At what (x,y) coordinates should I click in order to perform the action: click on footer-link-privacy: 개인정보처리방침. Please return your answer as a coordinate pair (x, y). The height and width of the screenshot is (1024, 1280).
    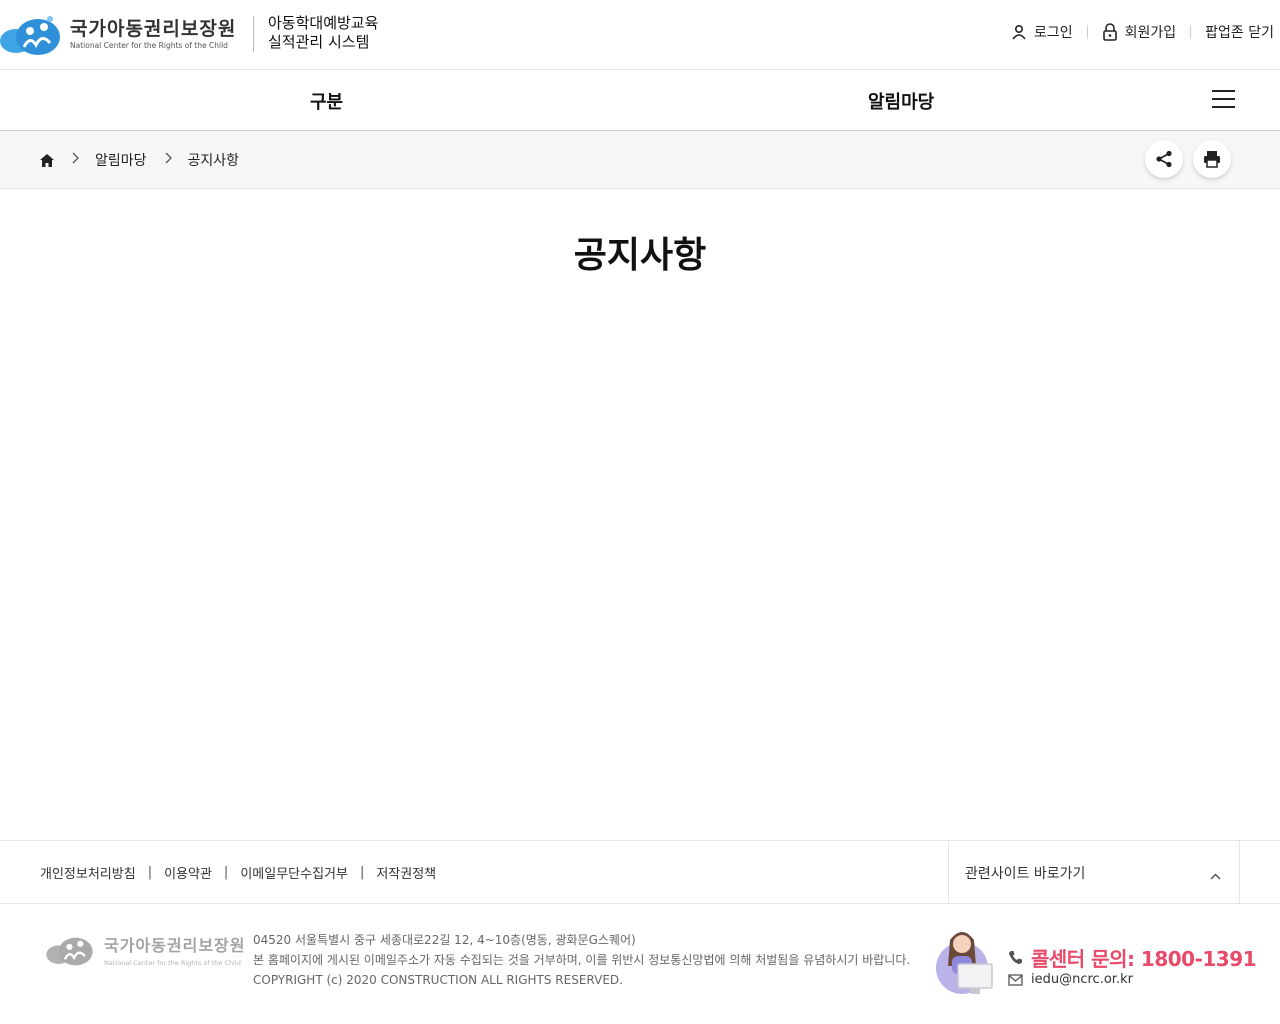
    Looking at the image, I should click on (88, 872).